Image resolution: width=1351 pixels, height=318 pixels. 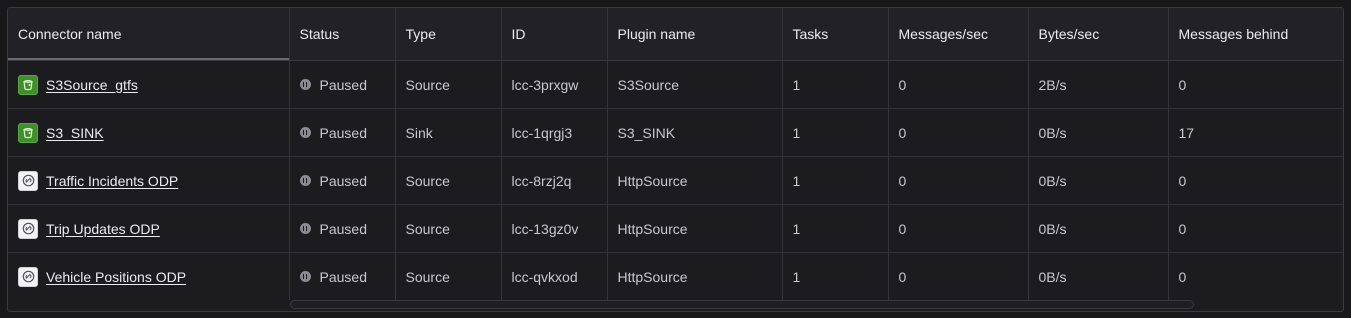 I want to click on horizontal-scrollbar, so click(x=742, y=304).